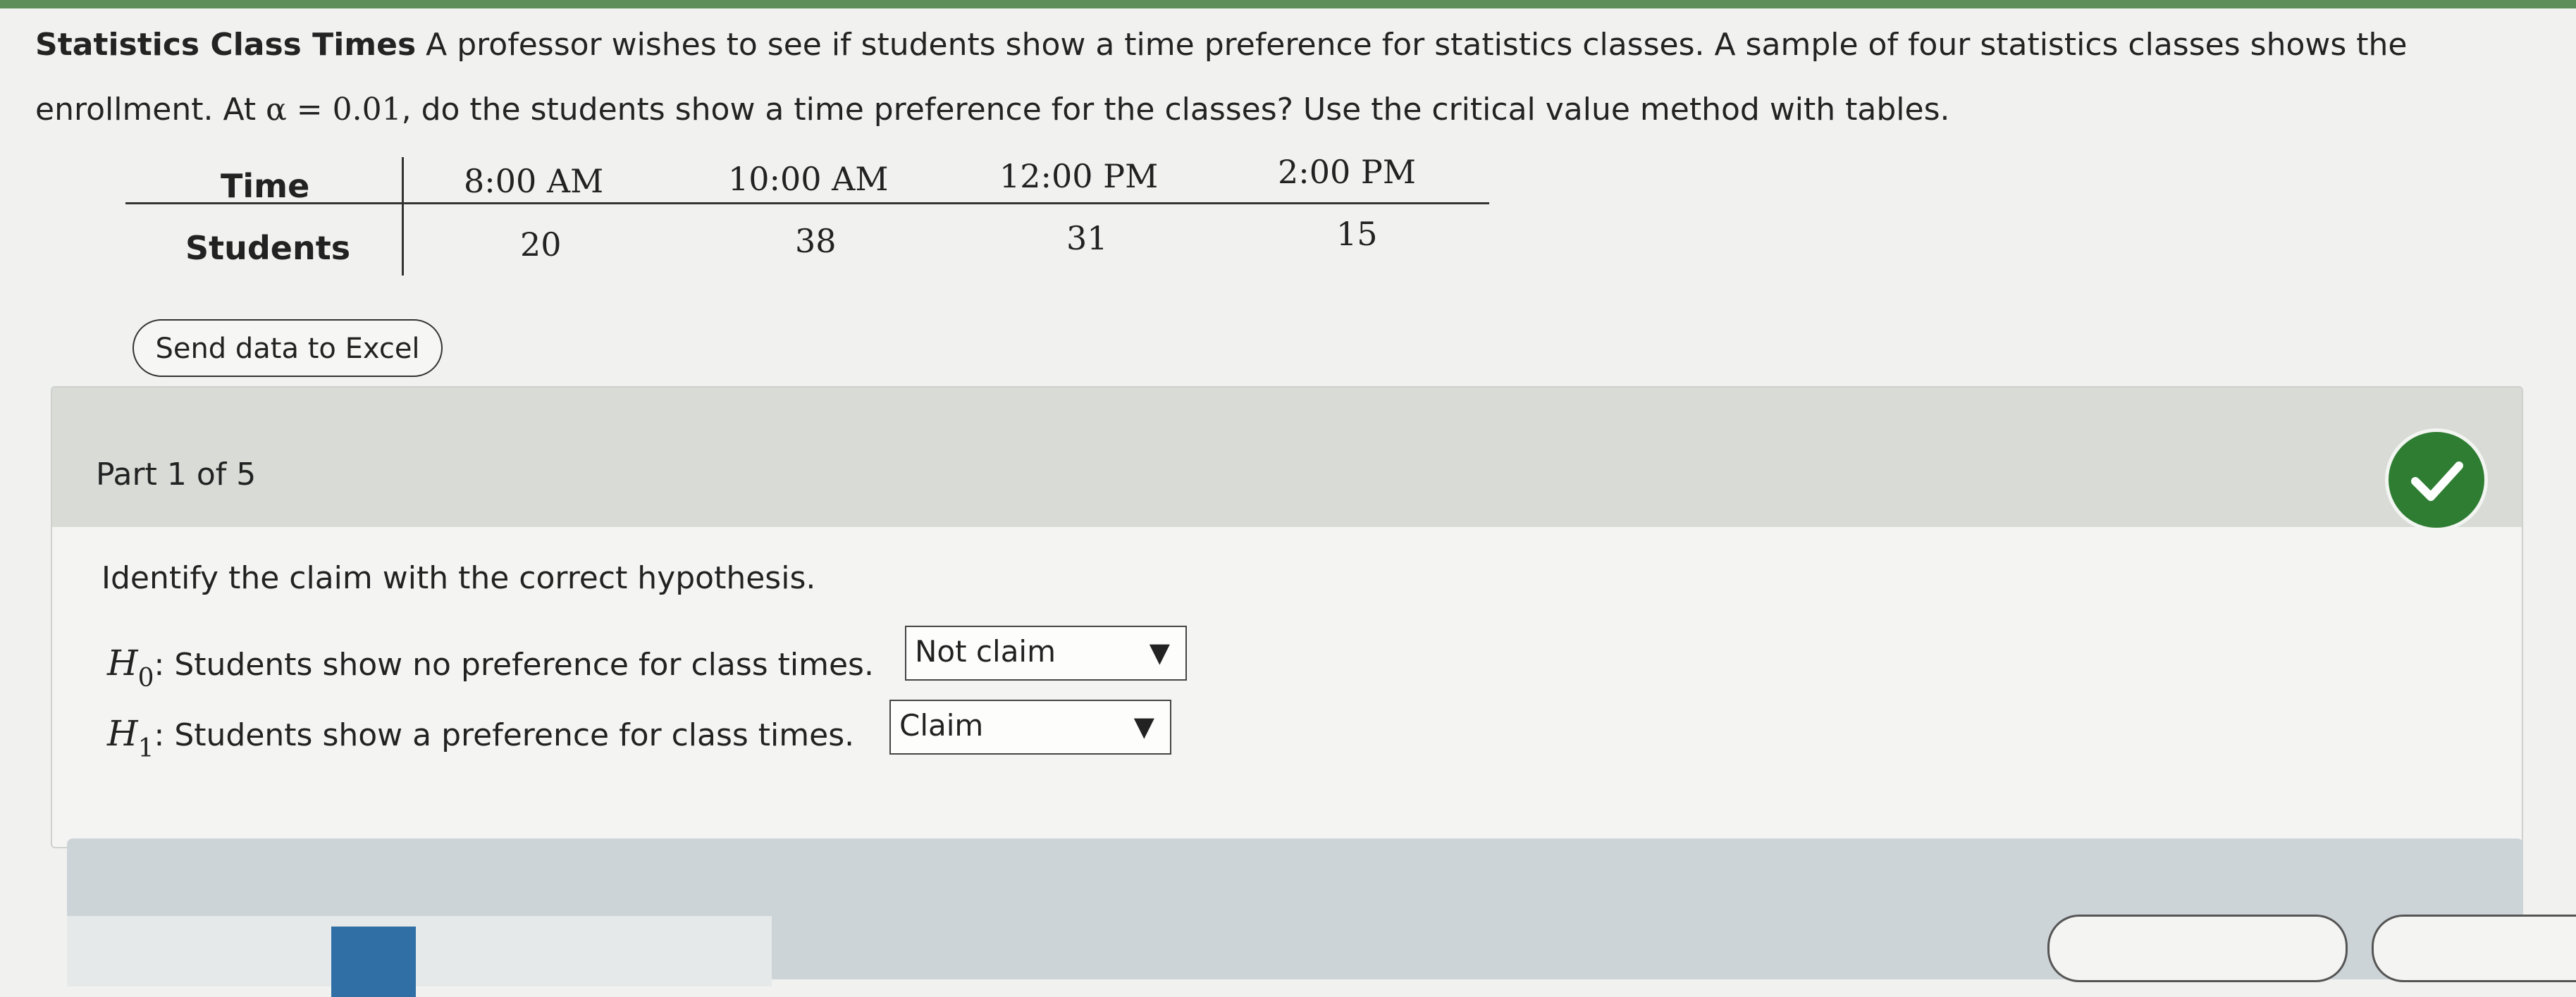 Image resolution: width=2576 pixels, height=997 pixels. Describe the element at coordinates (541, 244) in the screenshot. I see `students-cell: 20` at that location.